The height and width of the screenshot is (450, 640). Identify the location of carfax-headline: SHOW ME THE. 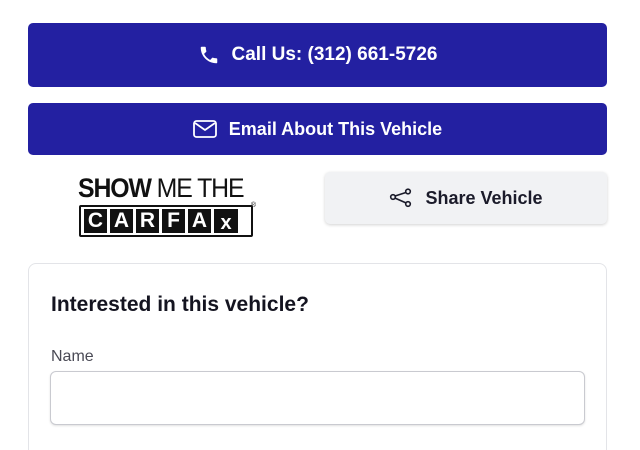
(161, 188).